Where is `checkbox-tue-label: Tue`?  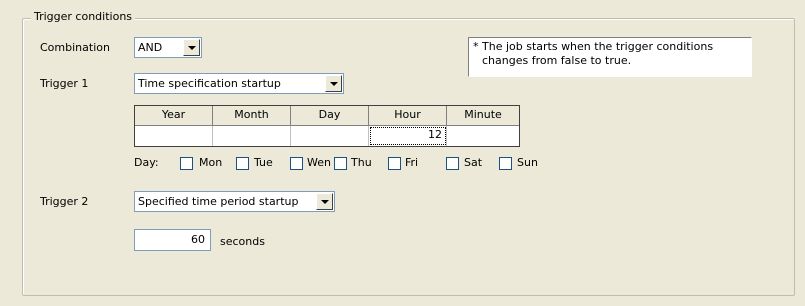
checkbox-tue-label: Tue is located at coordinates (263, 162).